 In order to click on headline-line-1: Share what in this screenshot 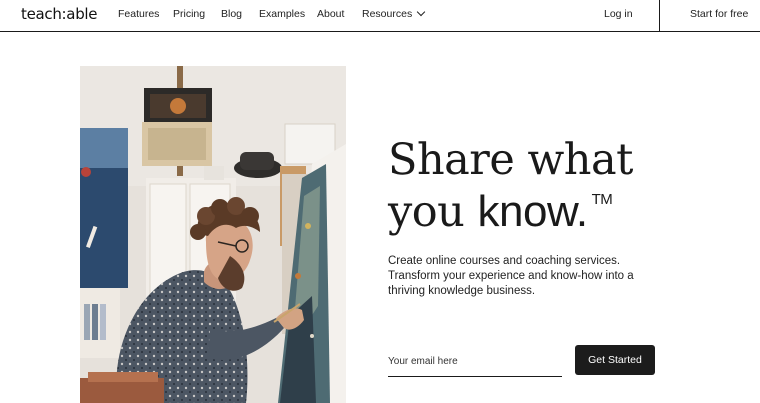, I will do `click(510, 160)`.